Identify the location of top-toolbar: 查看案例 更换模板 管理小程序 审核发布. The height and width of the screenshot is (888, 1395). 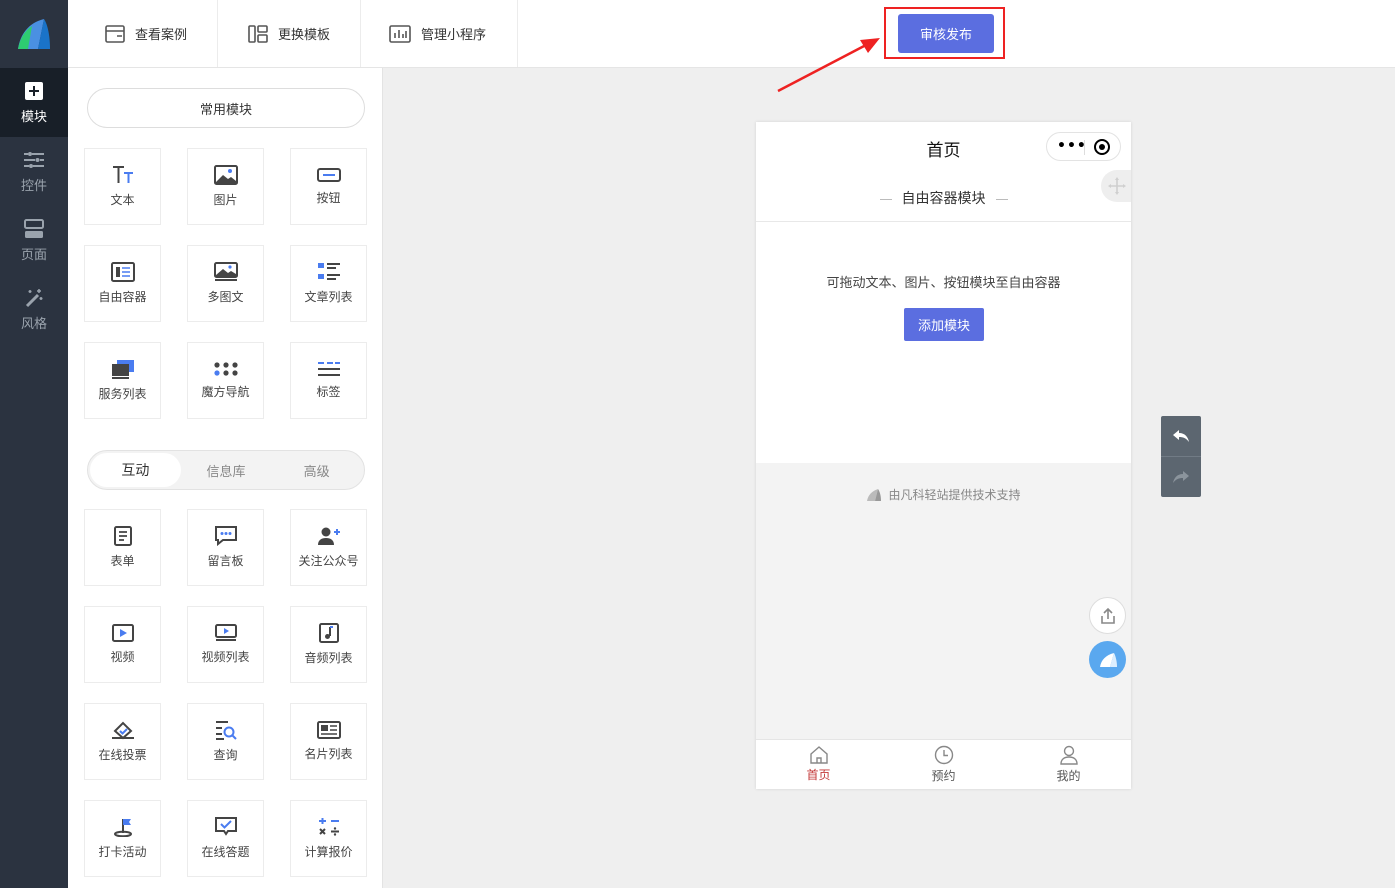
(731, 34).